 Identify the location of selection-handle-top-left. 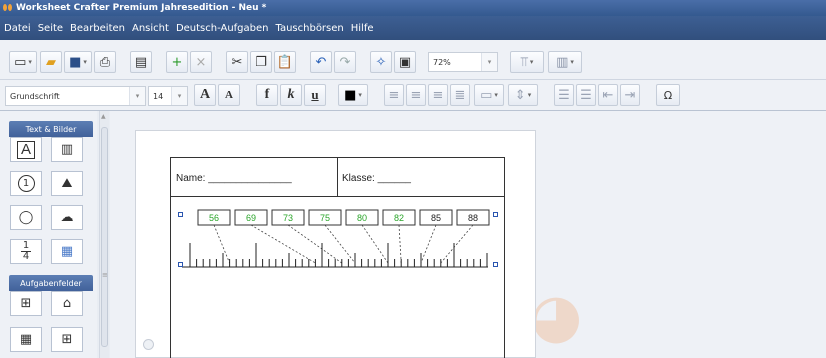
(180, 214).